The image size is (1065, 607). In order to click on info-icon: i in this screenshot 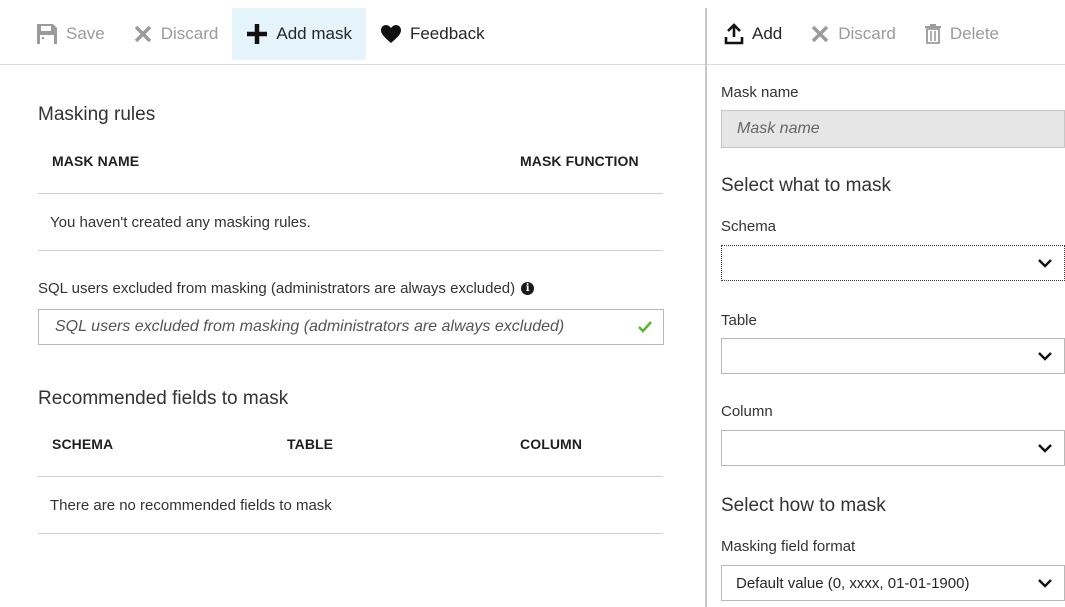, I will do `click(528, 288)`.